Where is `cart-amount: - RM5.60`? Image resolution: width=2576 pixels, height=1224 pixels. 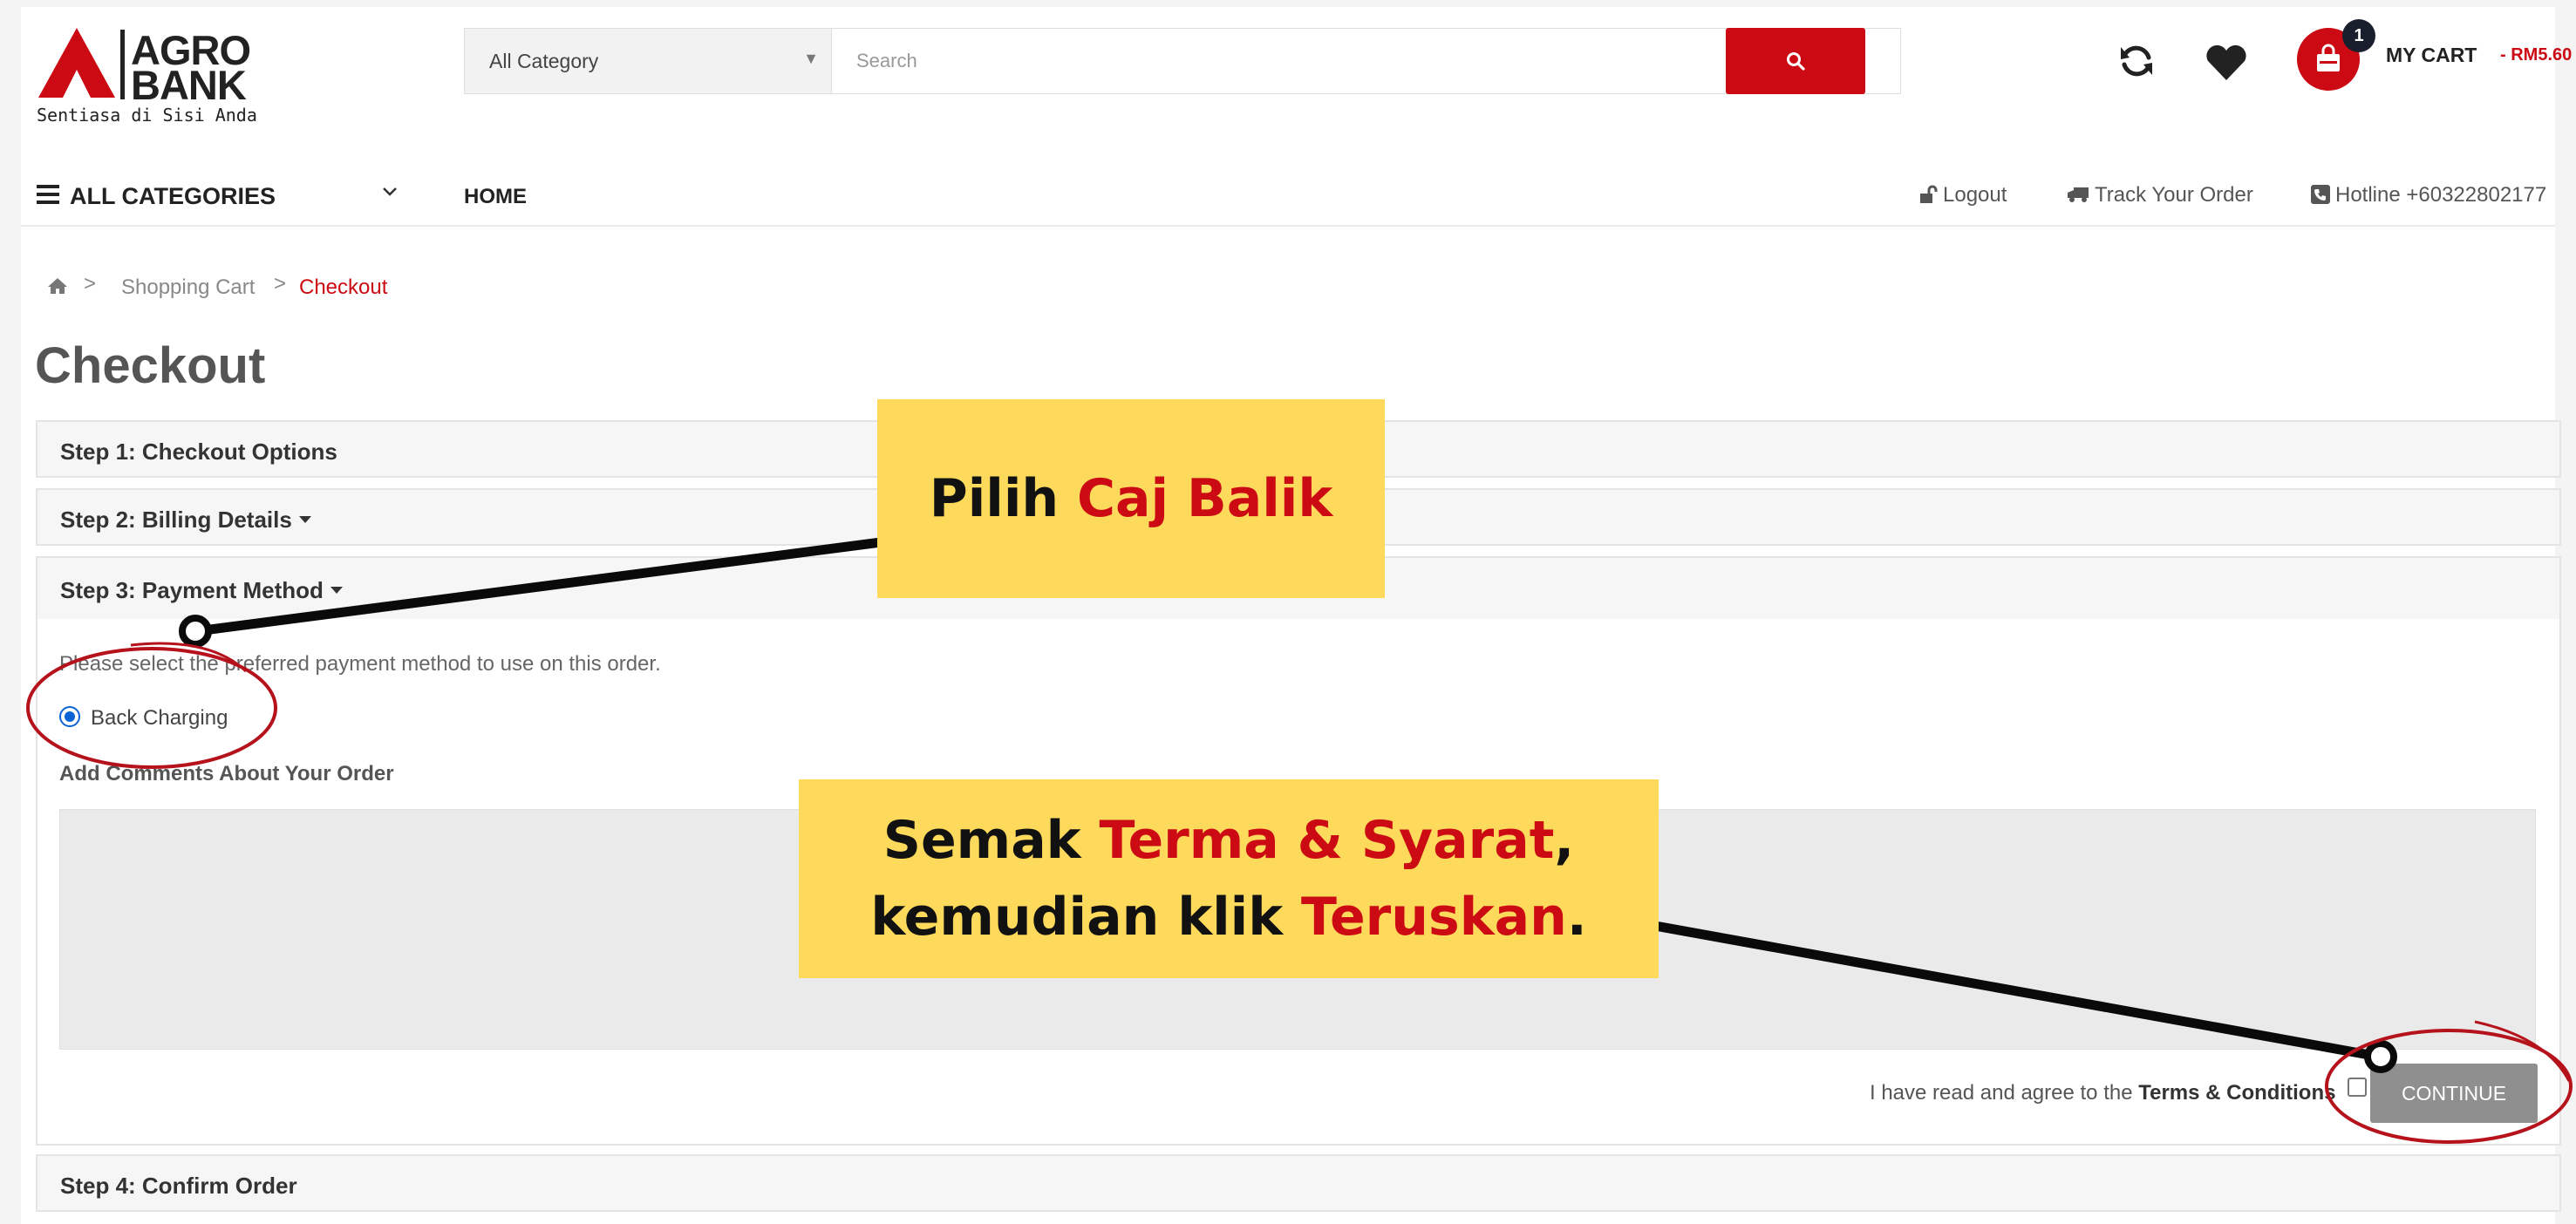
cart-amount: - RM5.60 is located at coordinates (2537, 55).